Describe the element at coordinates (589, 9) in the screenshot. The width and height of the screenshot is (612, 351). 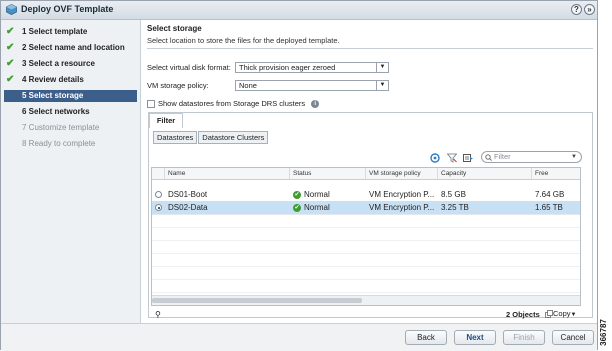
I see `expand-button: »` at that location.